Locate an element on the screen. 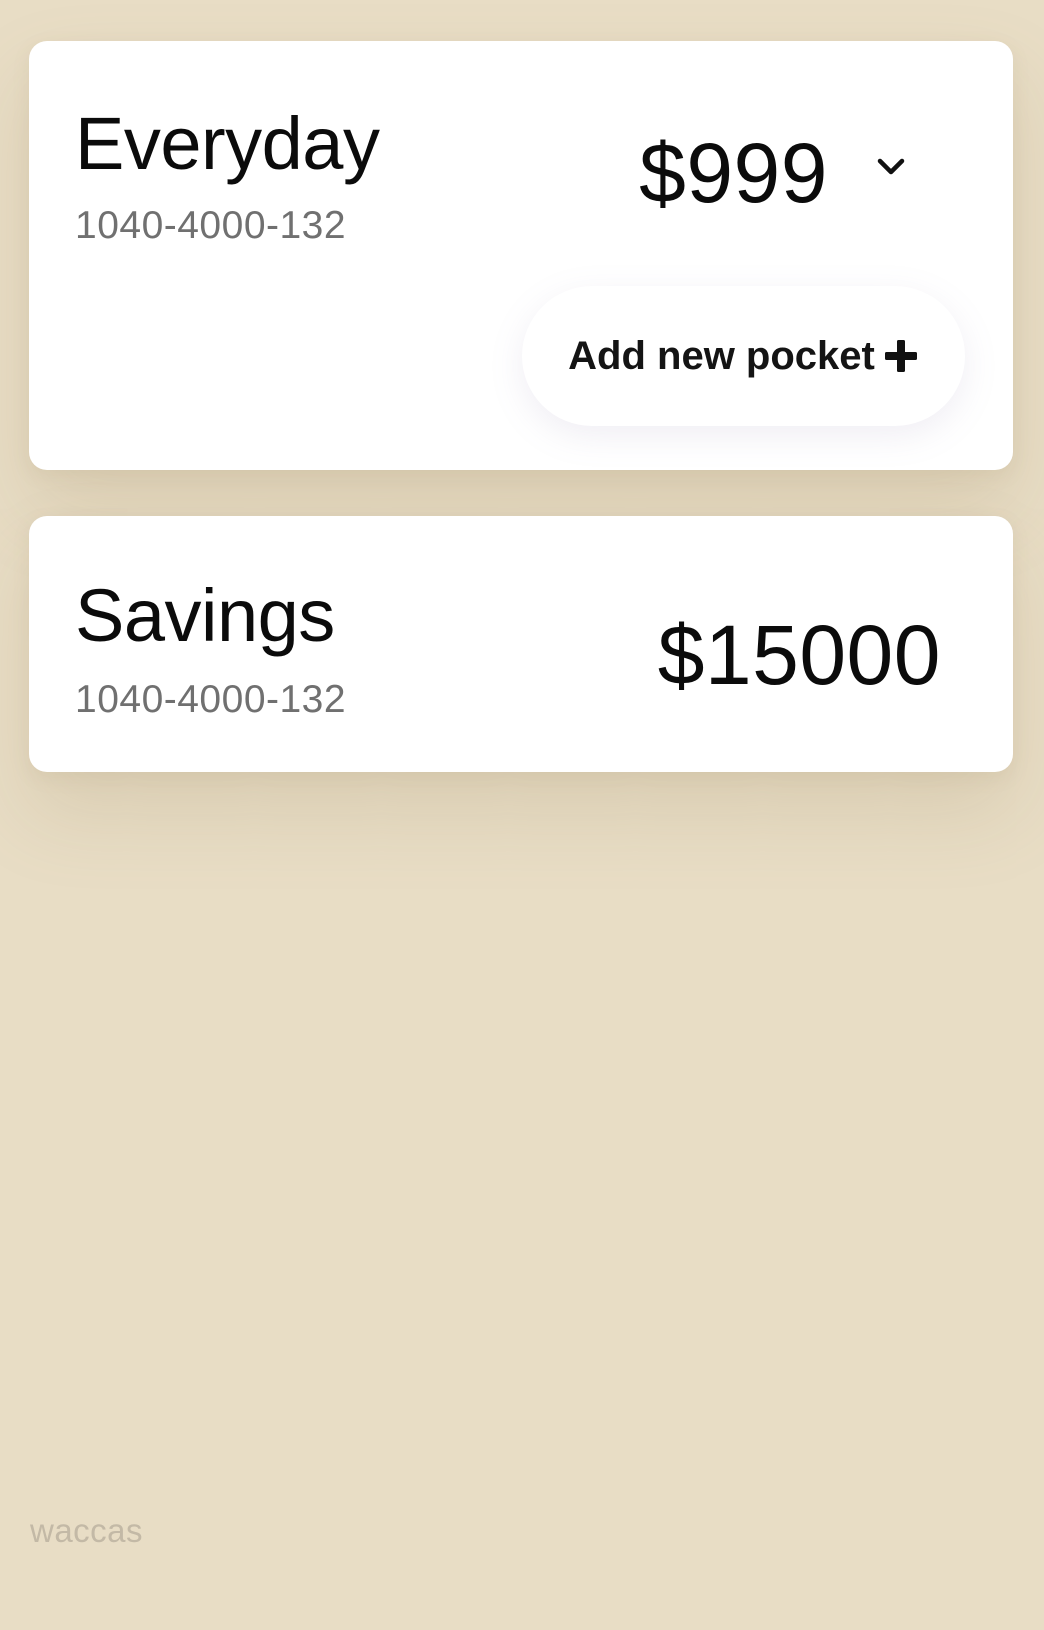 This screenshot has height=1630, width=1044. account-card-savings: Savings 1040-4000-132 $15000 is located at coordinates (521, 644).